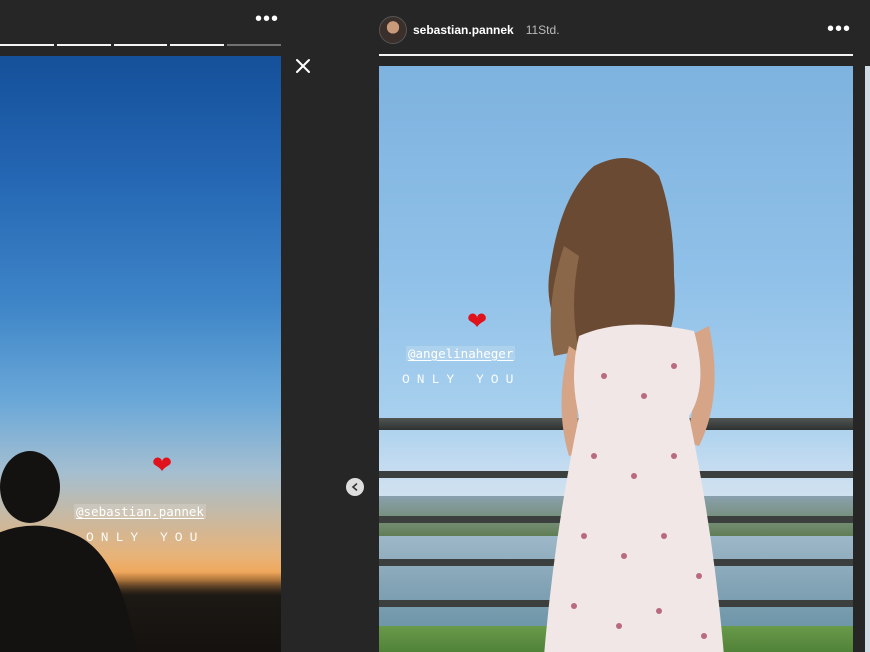  What do you see at coordinates (461, 353) in the screenshot?
I see `mention-sticker: @angelinaheger` at bounding box center [461, 353].